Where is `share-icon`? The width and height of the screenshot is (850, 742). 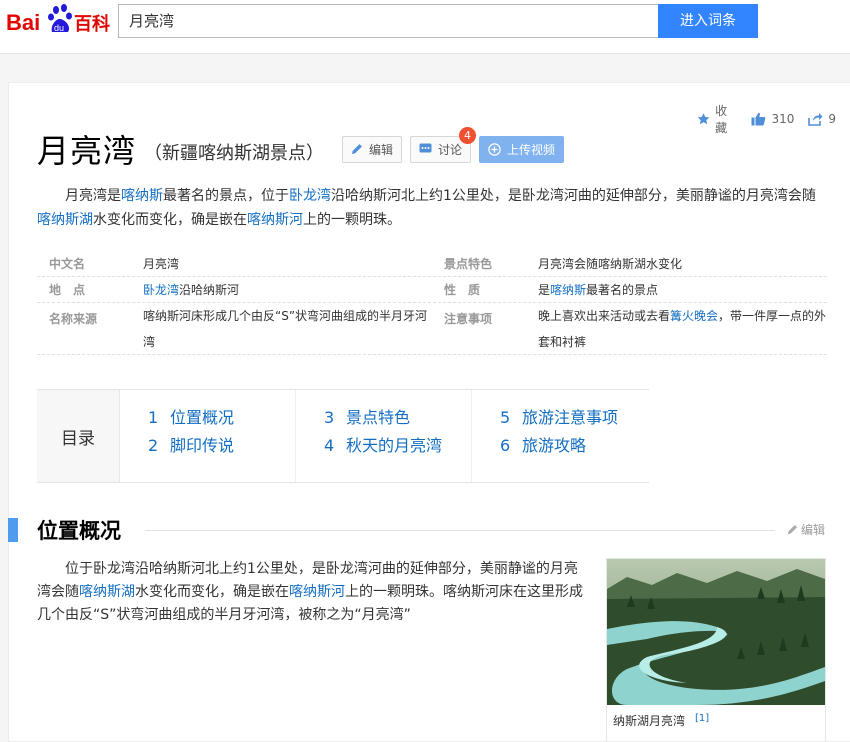 share-icon is located at coordinates (815, 119).